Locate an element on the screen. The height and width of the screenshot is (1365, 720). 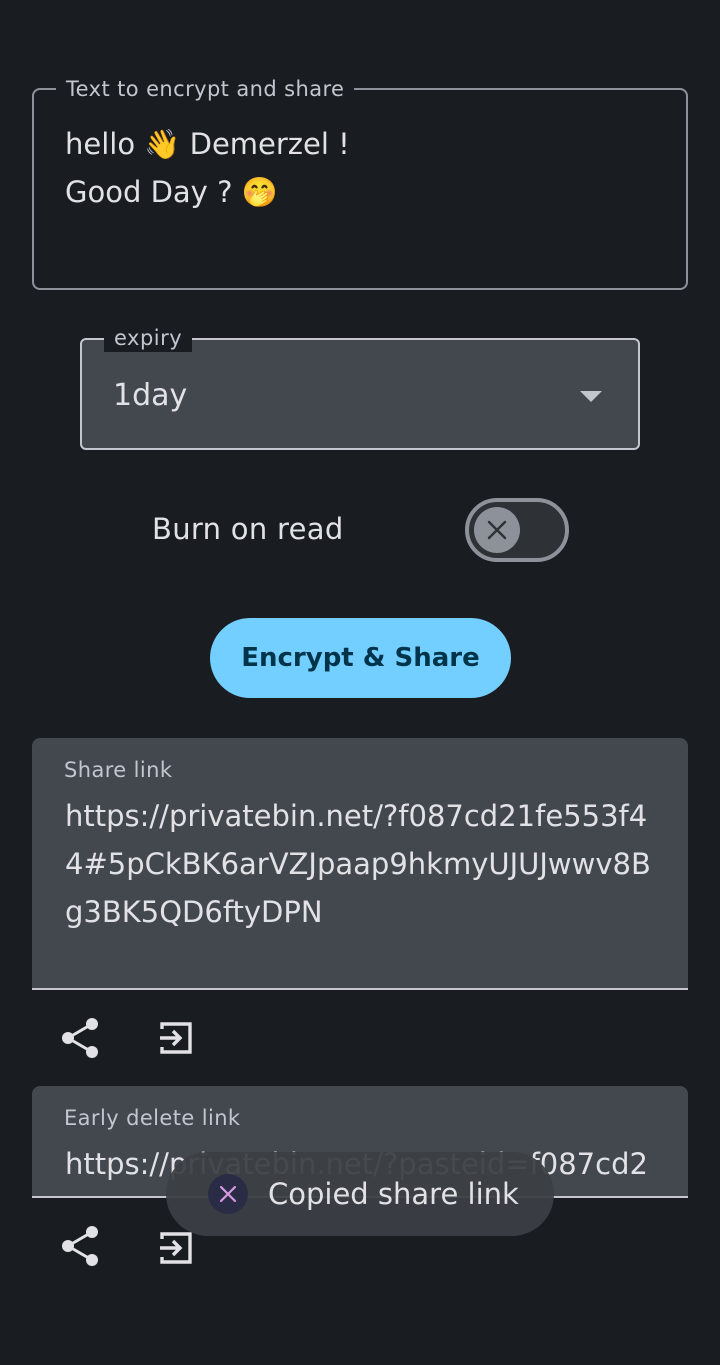
share-link-open-button is located at coordinates (176, 1038).